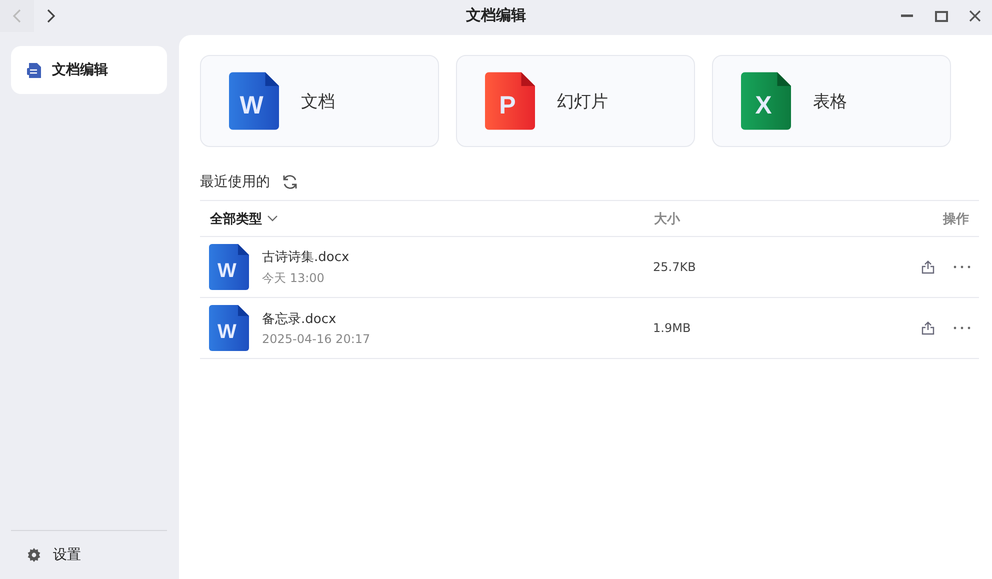  Describe the element at coordinates (831, 101) in the screenshot. I see `new-document-card: X 表格` at that location.